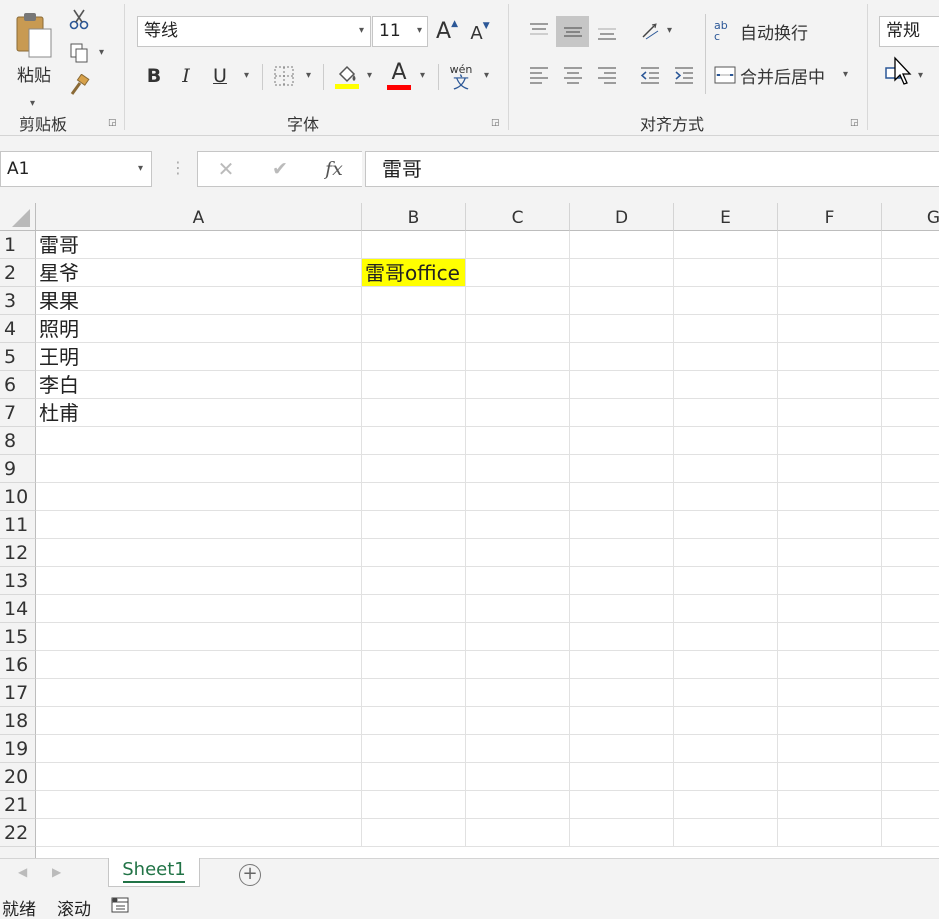  What do you see at coordinates (910, 749) in the screenshot?
I see `cell-g19` at bounding box center [910, 749].